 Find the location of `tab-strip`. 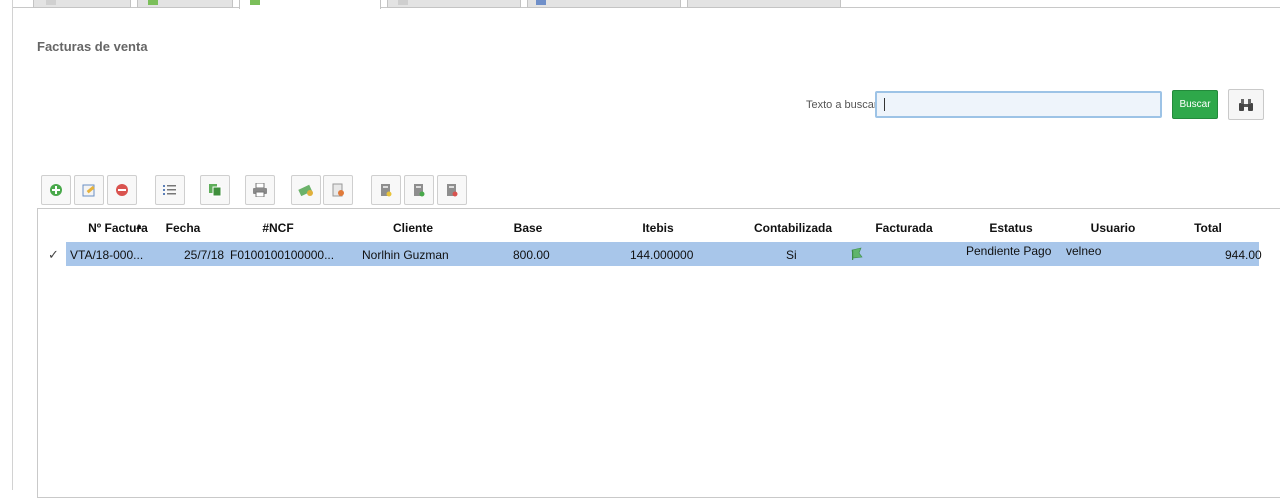

tab-strip is located at coordinates (646, 4).